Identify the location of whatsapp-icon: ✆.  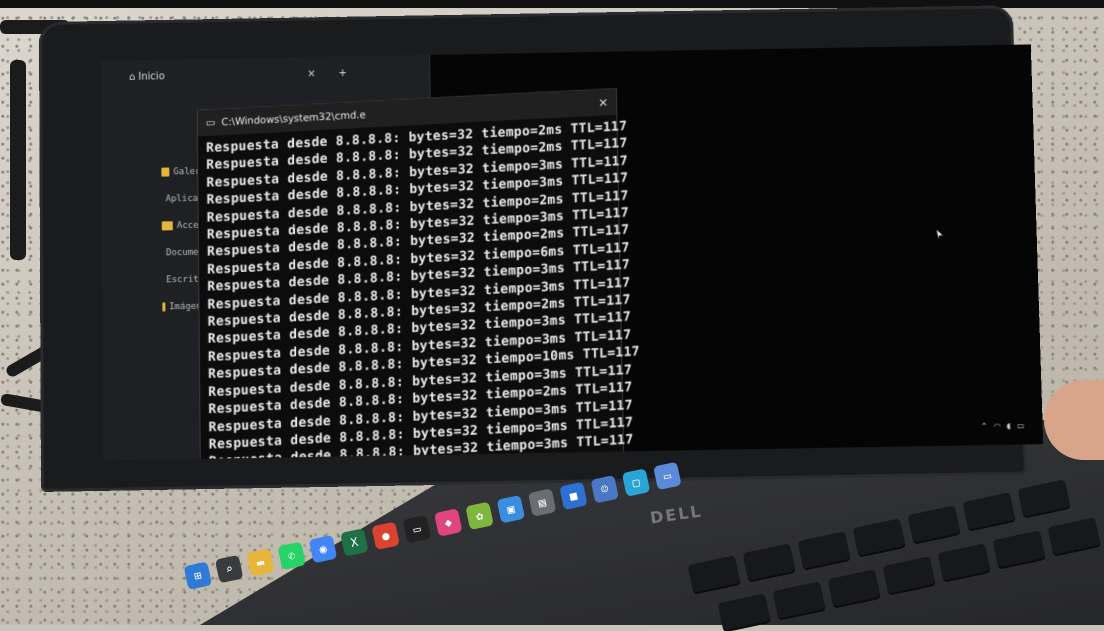
(292, 556).